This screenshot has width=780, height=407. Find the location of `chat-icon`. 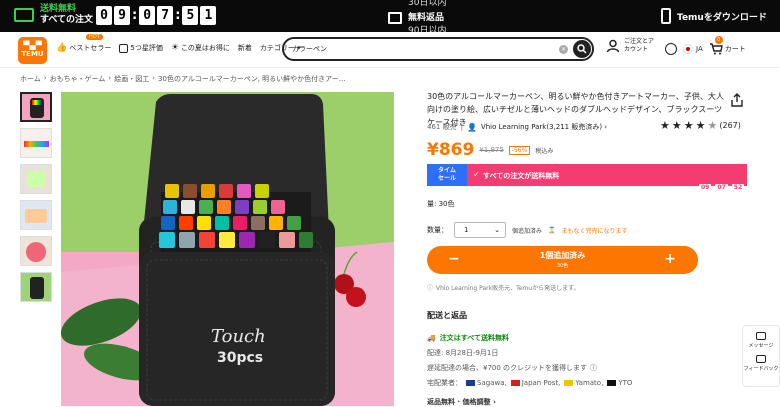

chat-icon is located at coordinates (761, 336).